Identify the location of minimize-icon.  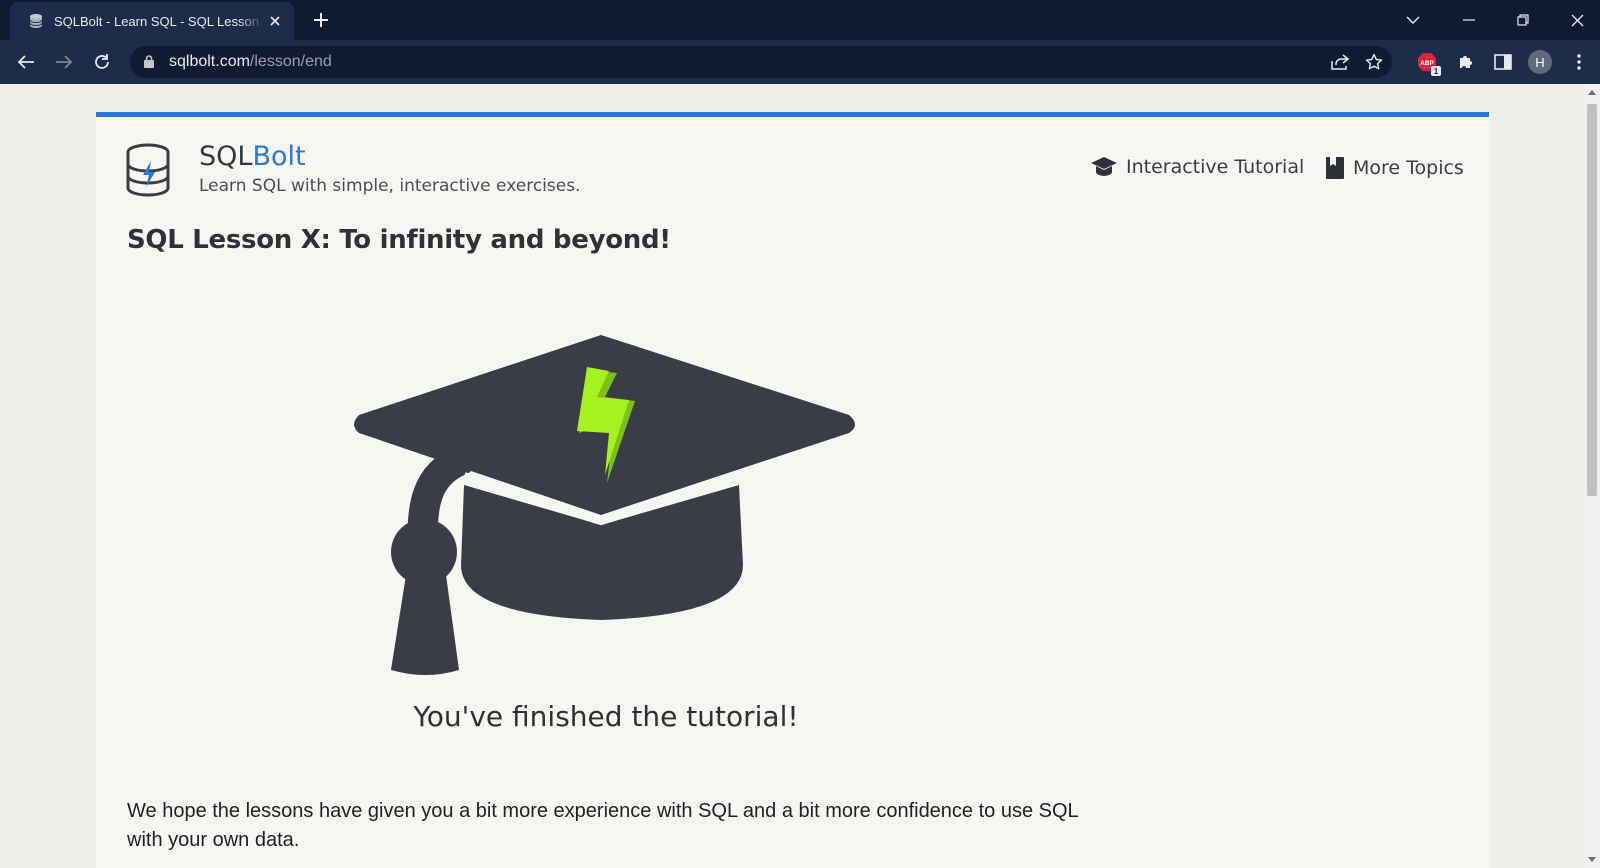
(1469, 20).